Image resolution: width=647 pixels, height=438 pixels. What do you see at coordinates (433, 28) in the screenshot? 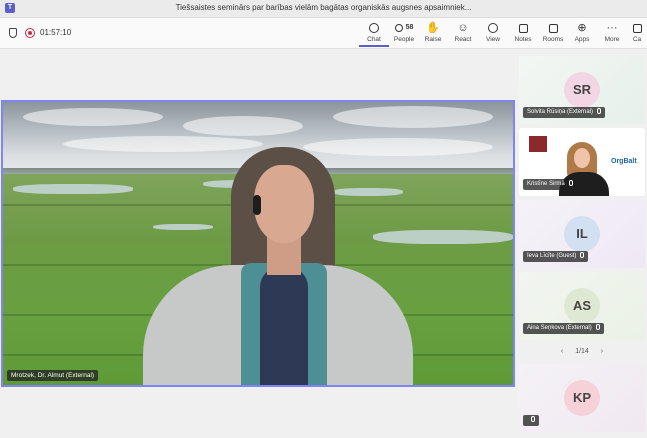
I see `raise-hand-icon: ✋` at bounding box center [433, 28].